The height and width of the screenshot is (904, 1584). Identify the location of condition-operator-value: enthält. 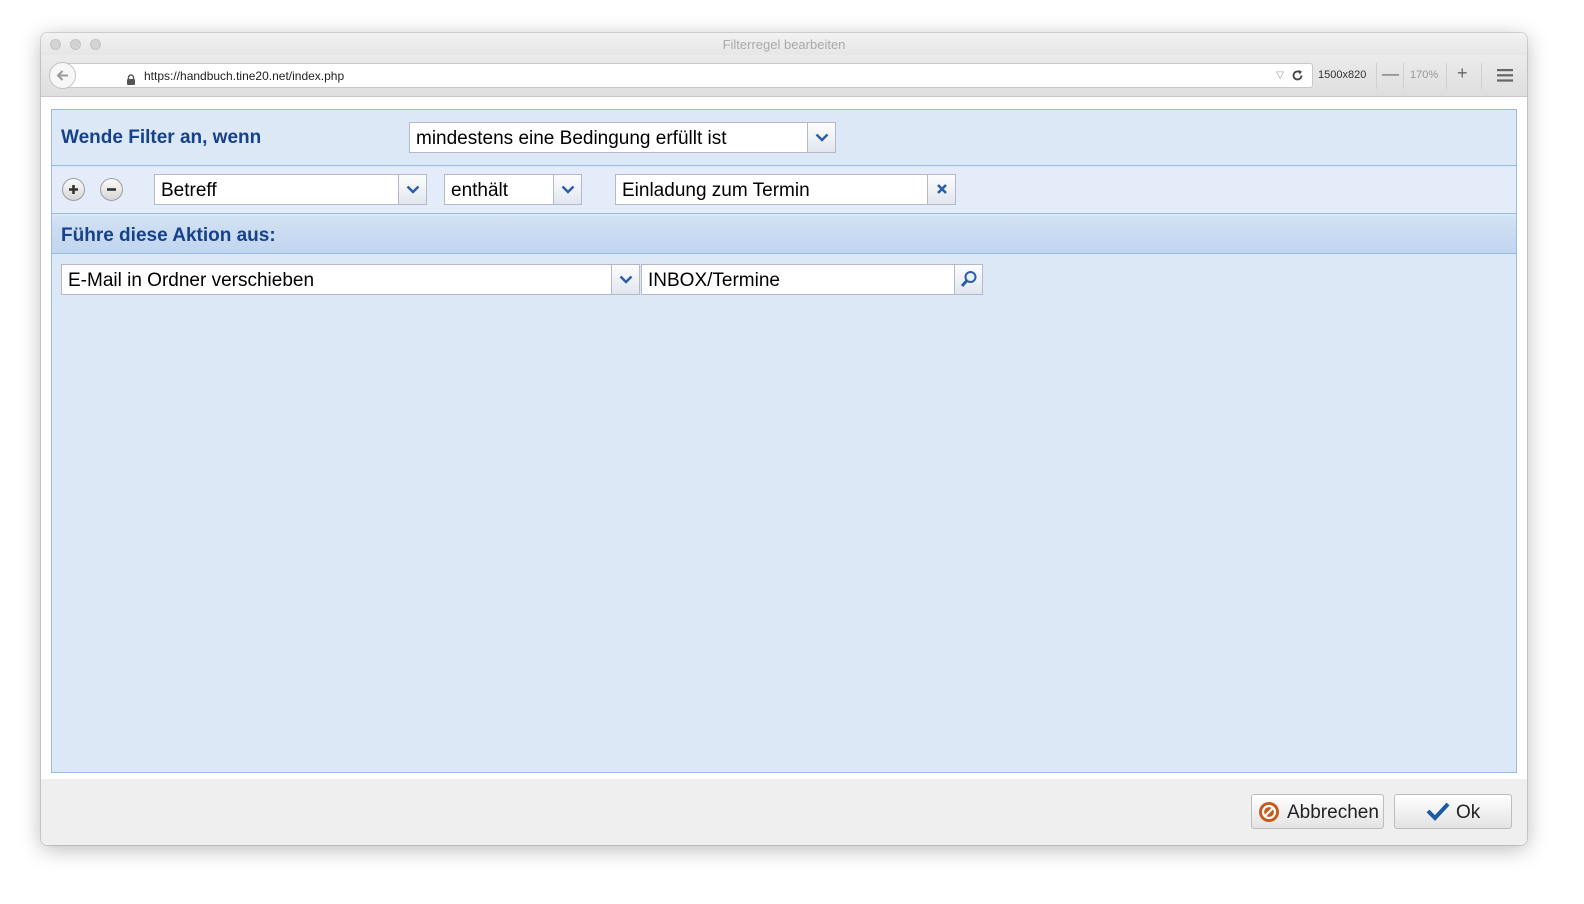
(480, 190).